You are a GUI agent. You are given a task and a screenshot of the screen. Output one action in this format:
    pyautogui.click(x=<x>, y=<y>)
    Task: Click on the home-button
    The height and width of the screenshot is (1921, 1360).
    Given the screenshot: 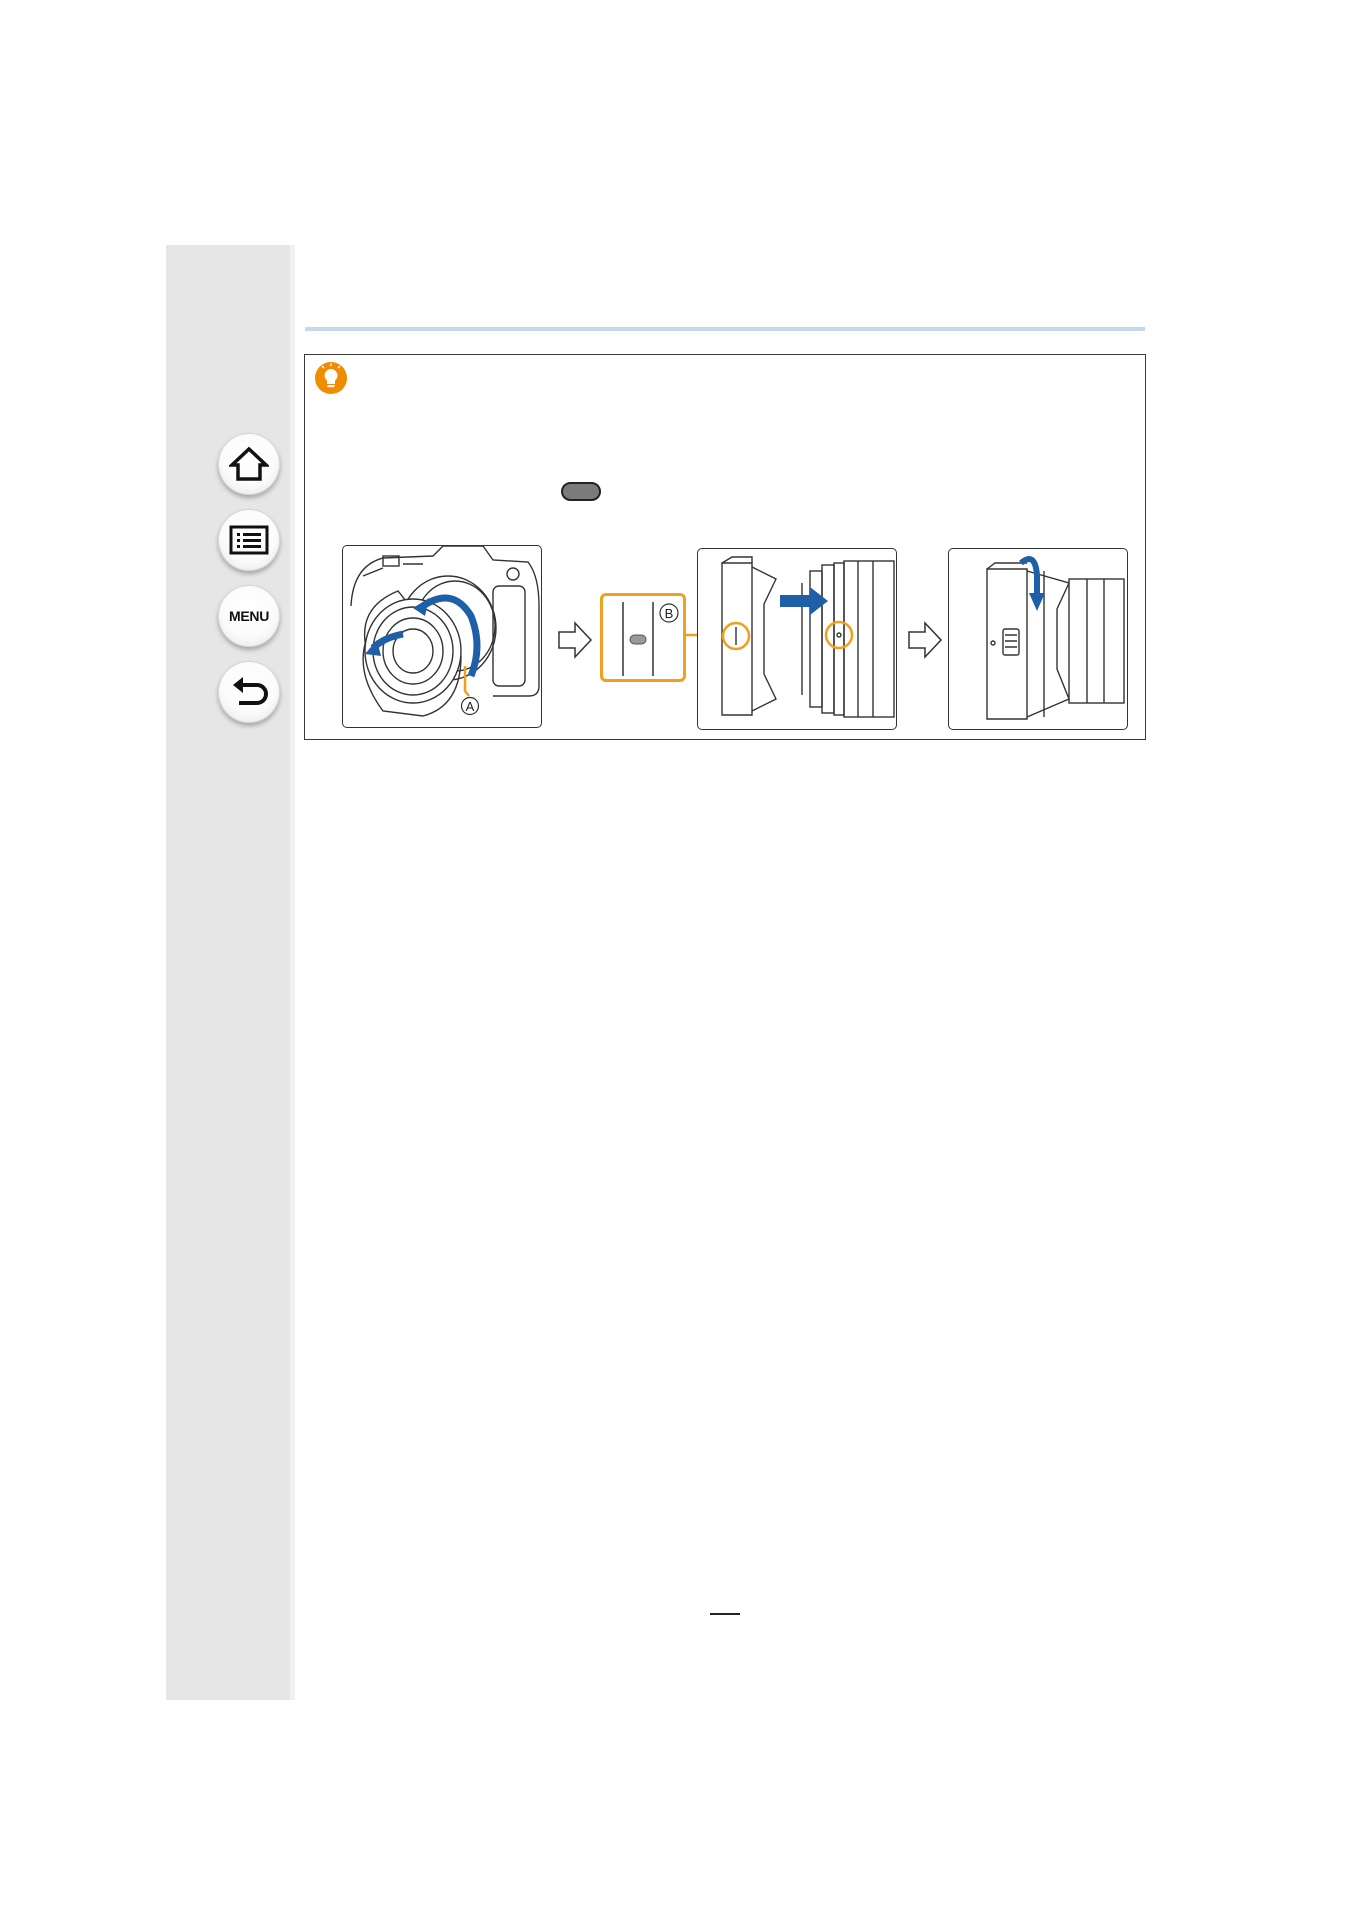 What is the action you would take?
    pyautogui.click(x=249, y=464)
    